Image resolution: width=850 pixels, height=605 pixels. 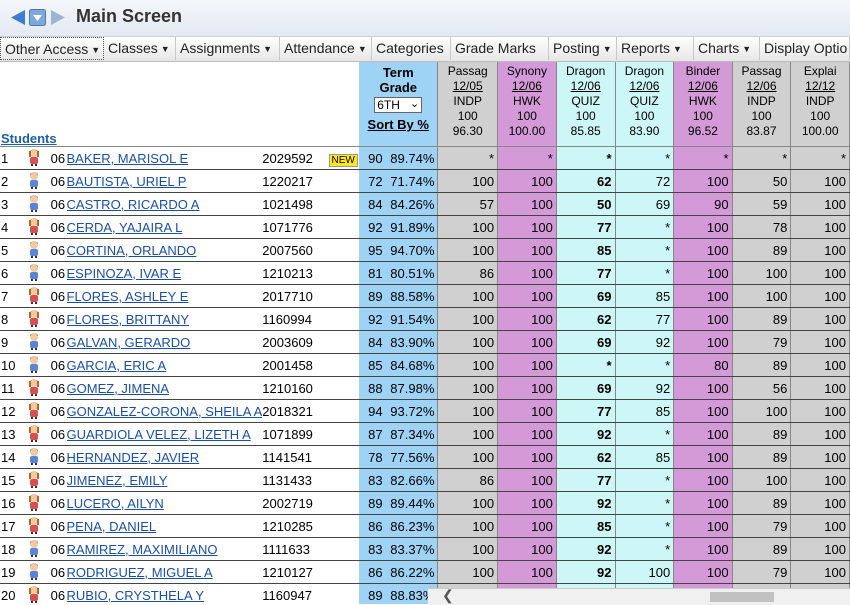 I want to click on assignment-header: Explai 12/12 INDP 100 100.00, so click(x=820, y=104).